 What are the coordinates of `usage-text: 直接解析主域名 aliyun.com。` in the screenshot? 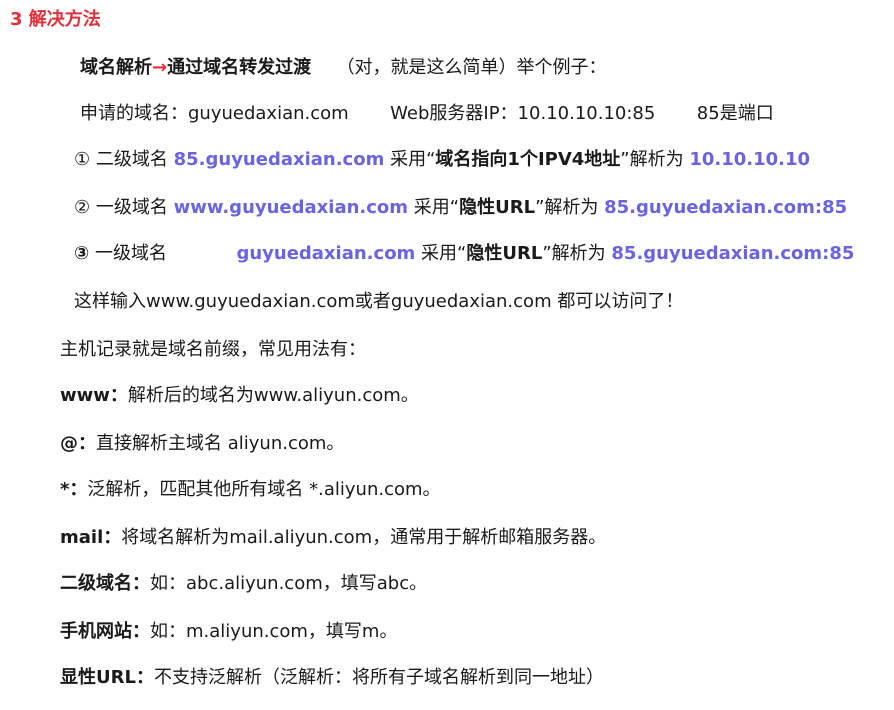 It's located at (220, 443).